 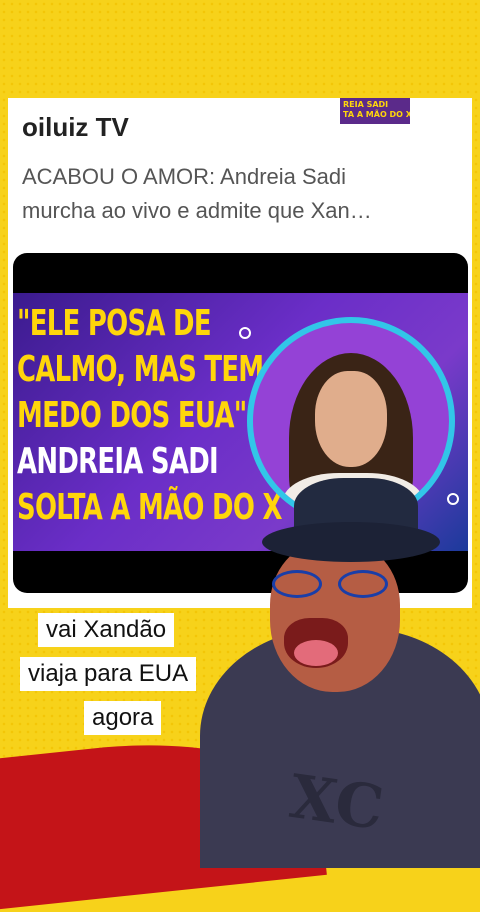 I want to click on decor-dot, so click(x=245, y=333).